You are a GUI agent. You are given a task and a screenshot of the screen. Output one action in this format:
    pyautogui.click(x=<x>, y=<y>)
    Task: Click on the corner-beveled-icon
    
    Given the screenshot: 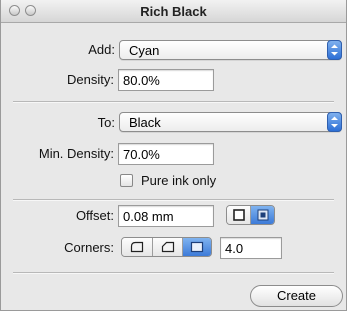 What is the action you would take?
    pyautogui.click(x=167, y=247)
    